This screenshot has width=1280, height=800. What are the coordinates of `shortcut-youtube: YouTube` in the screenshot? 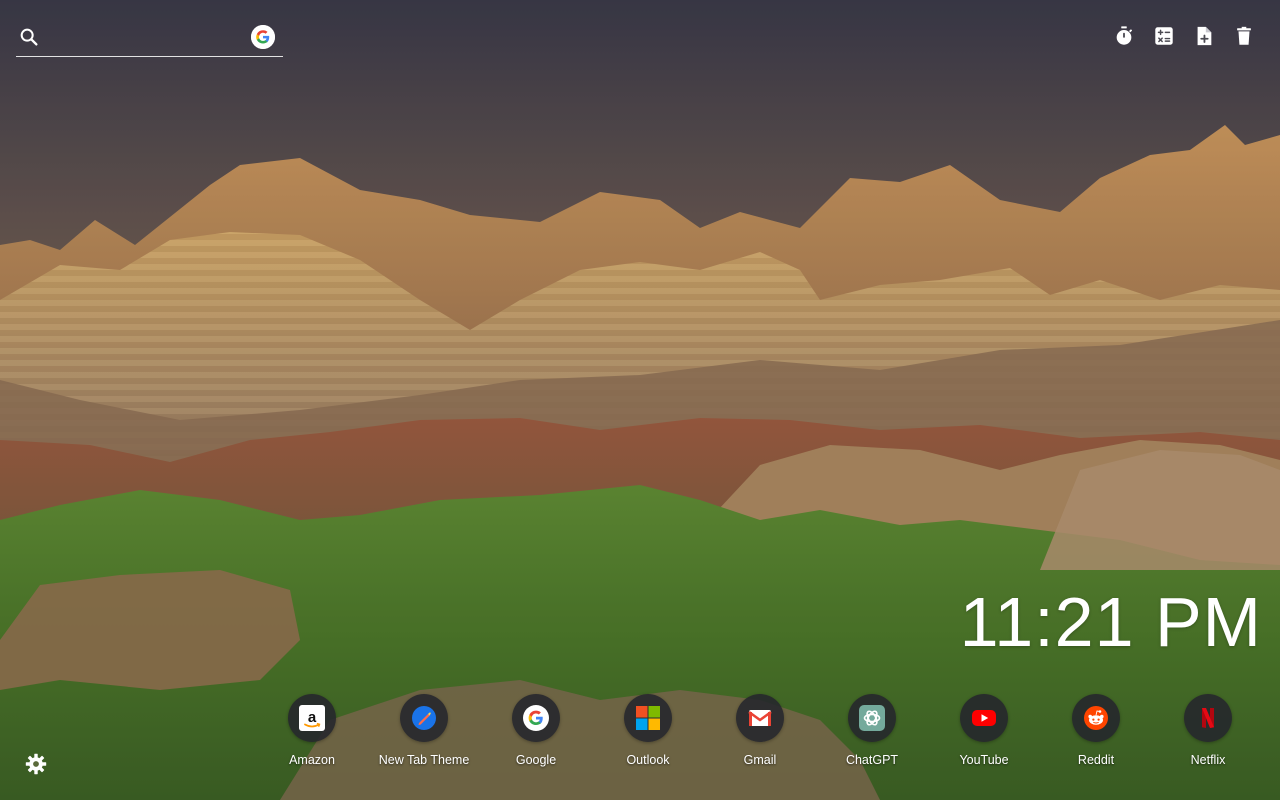 It's located at (984, 730).